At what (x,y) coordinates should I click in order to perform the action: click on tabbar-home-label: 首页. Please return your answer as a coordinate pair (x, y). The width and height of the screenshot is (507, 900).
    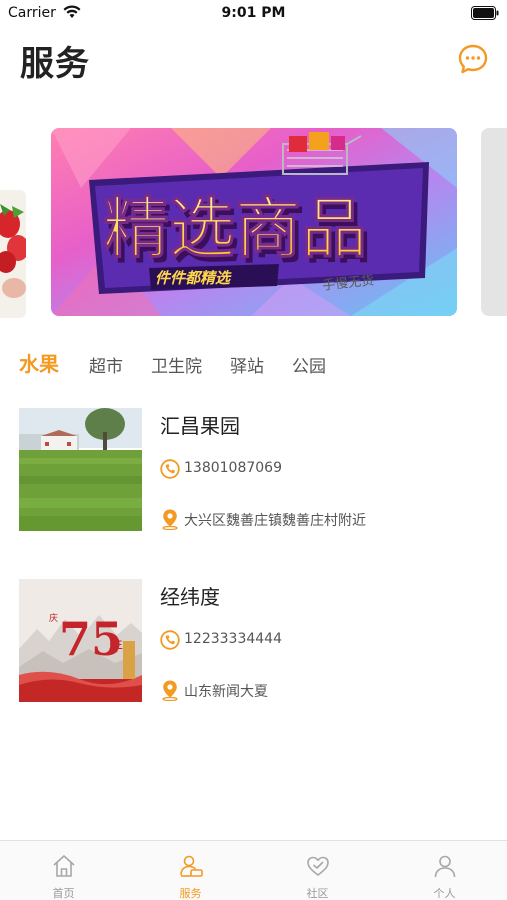
    Looking at the image, I should click on (63, 893).